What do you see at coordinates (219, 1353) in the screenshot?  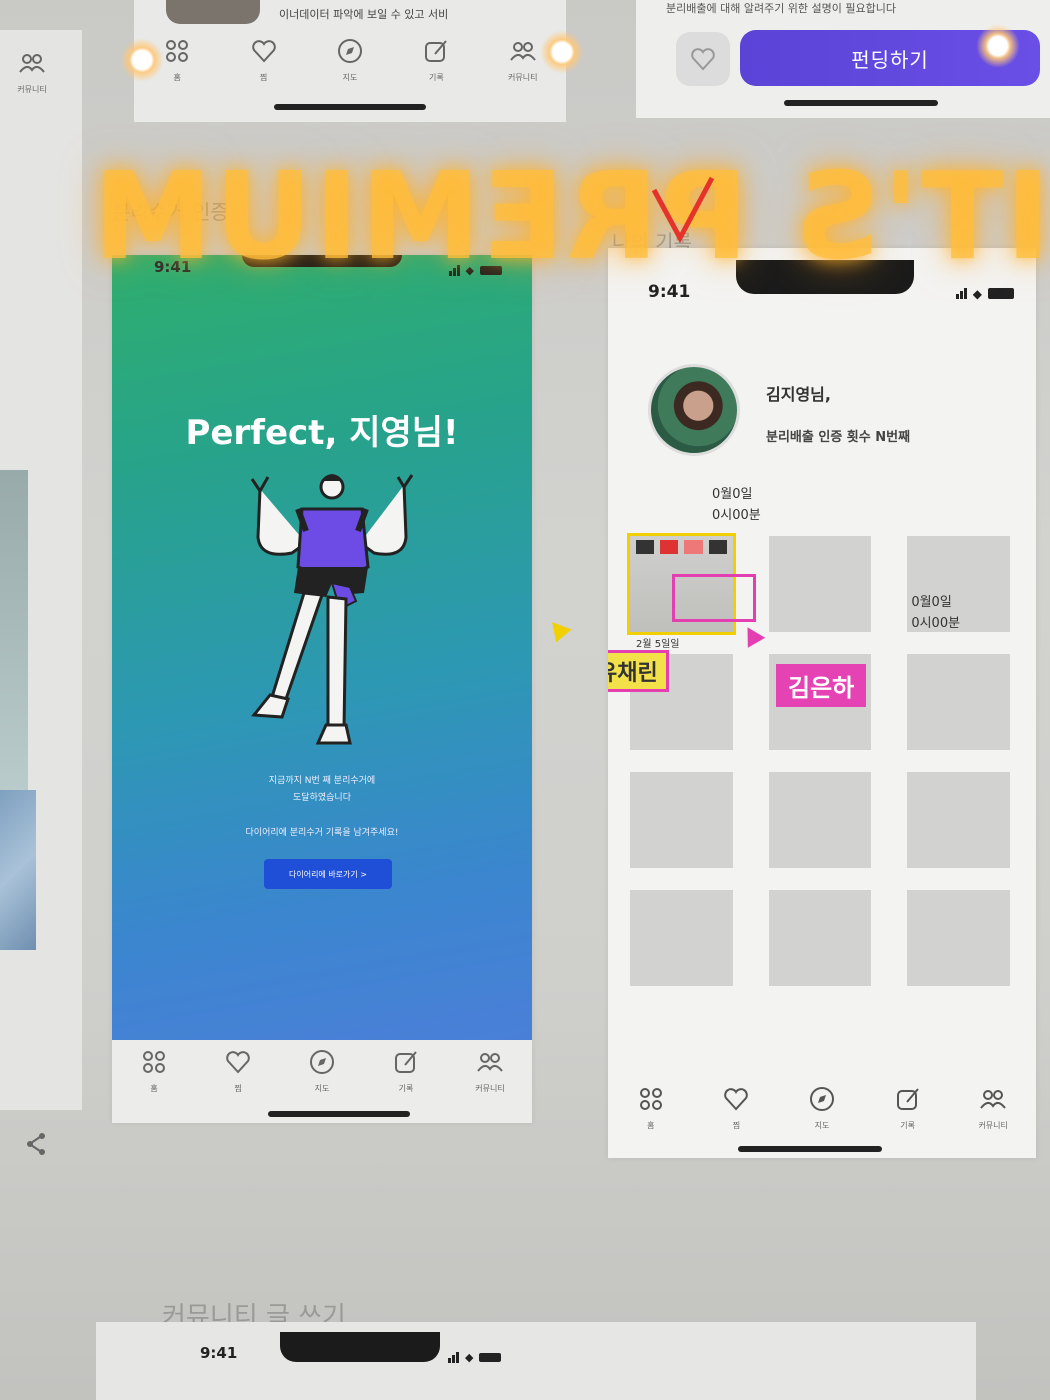 I see `status-time: 9:41` at bounding box center [219, 1353].